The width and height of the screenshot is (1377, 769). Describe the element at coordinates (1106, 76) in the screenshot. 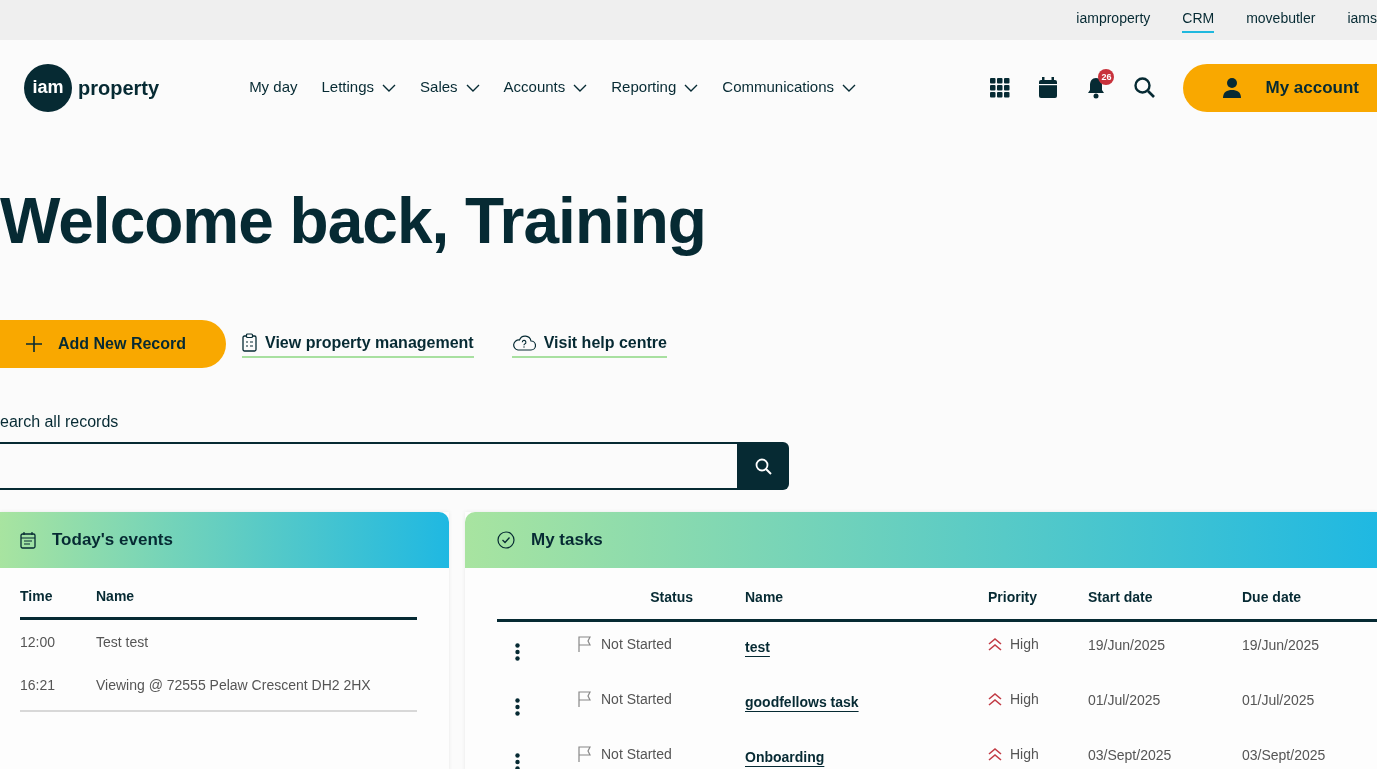

I see `notification-count: 26` at that location.